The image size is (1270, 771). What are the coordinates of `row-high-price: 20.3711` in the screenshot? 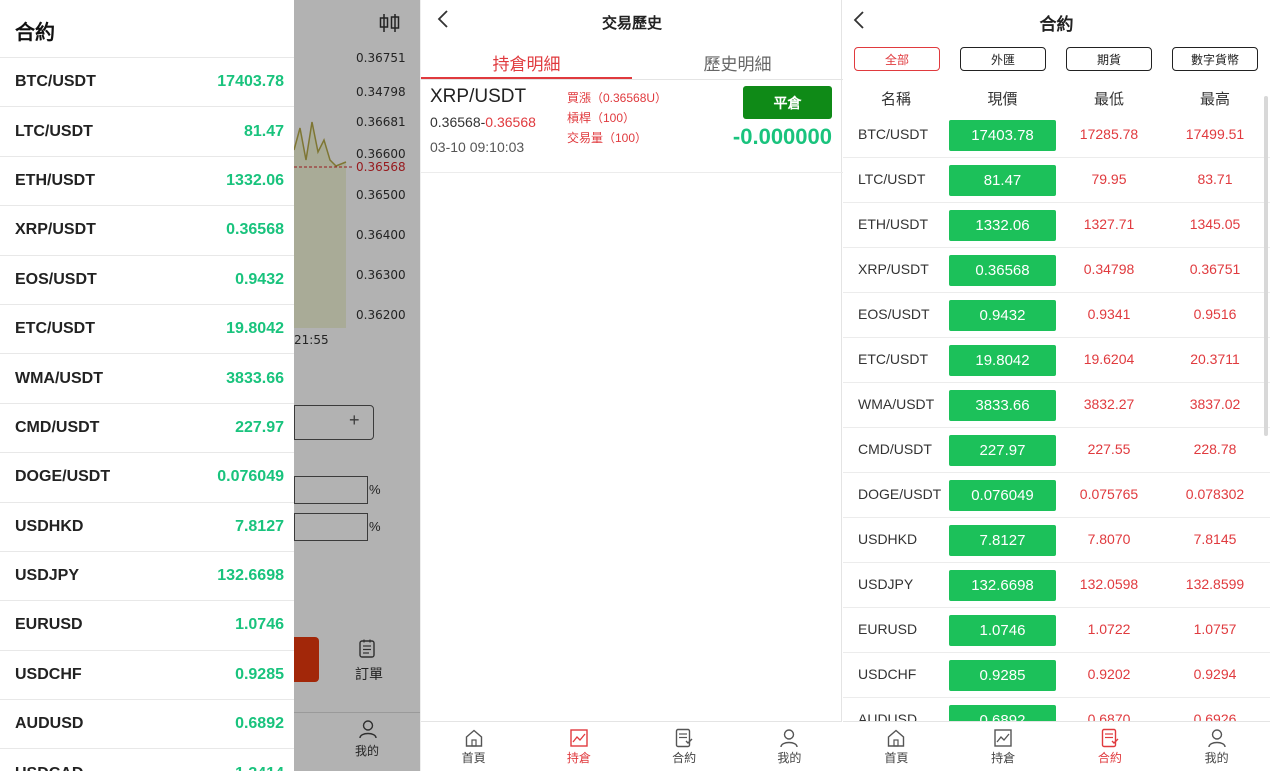 It's located at (1215, 359).